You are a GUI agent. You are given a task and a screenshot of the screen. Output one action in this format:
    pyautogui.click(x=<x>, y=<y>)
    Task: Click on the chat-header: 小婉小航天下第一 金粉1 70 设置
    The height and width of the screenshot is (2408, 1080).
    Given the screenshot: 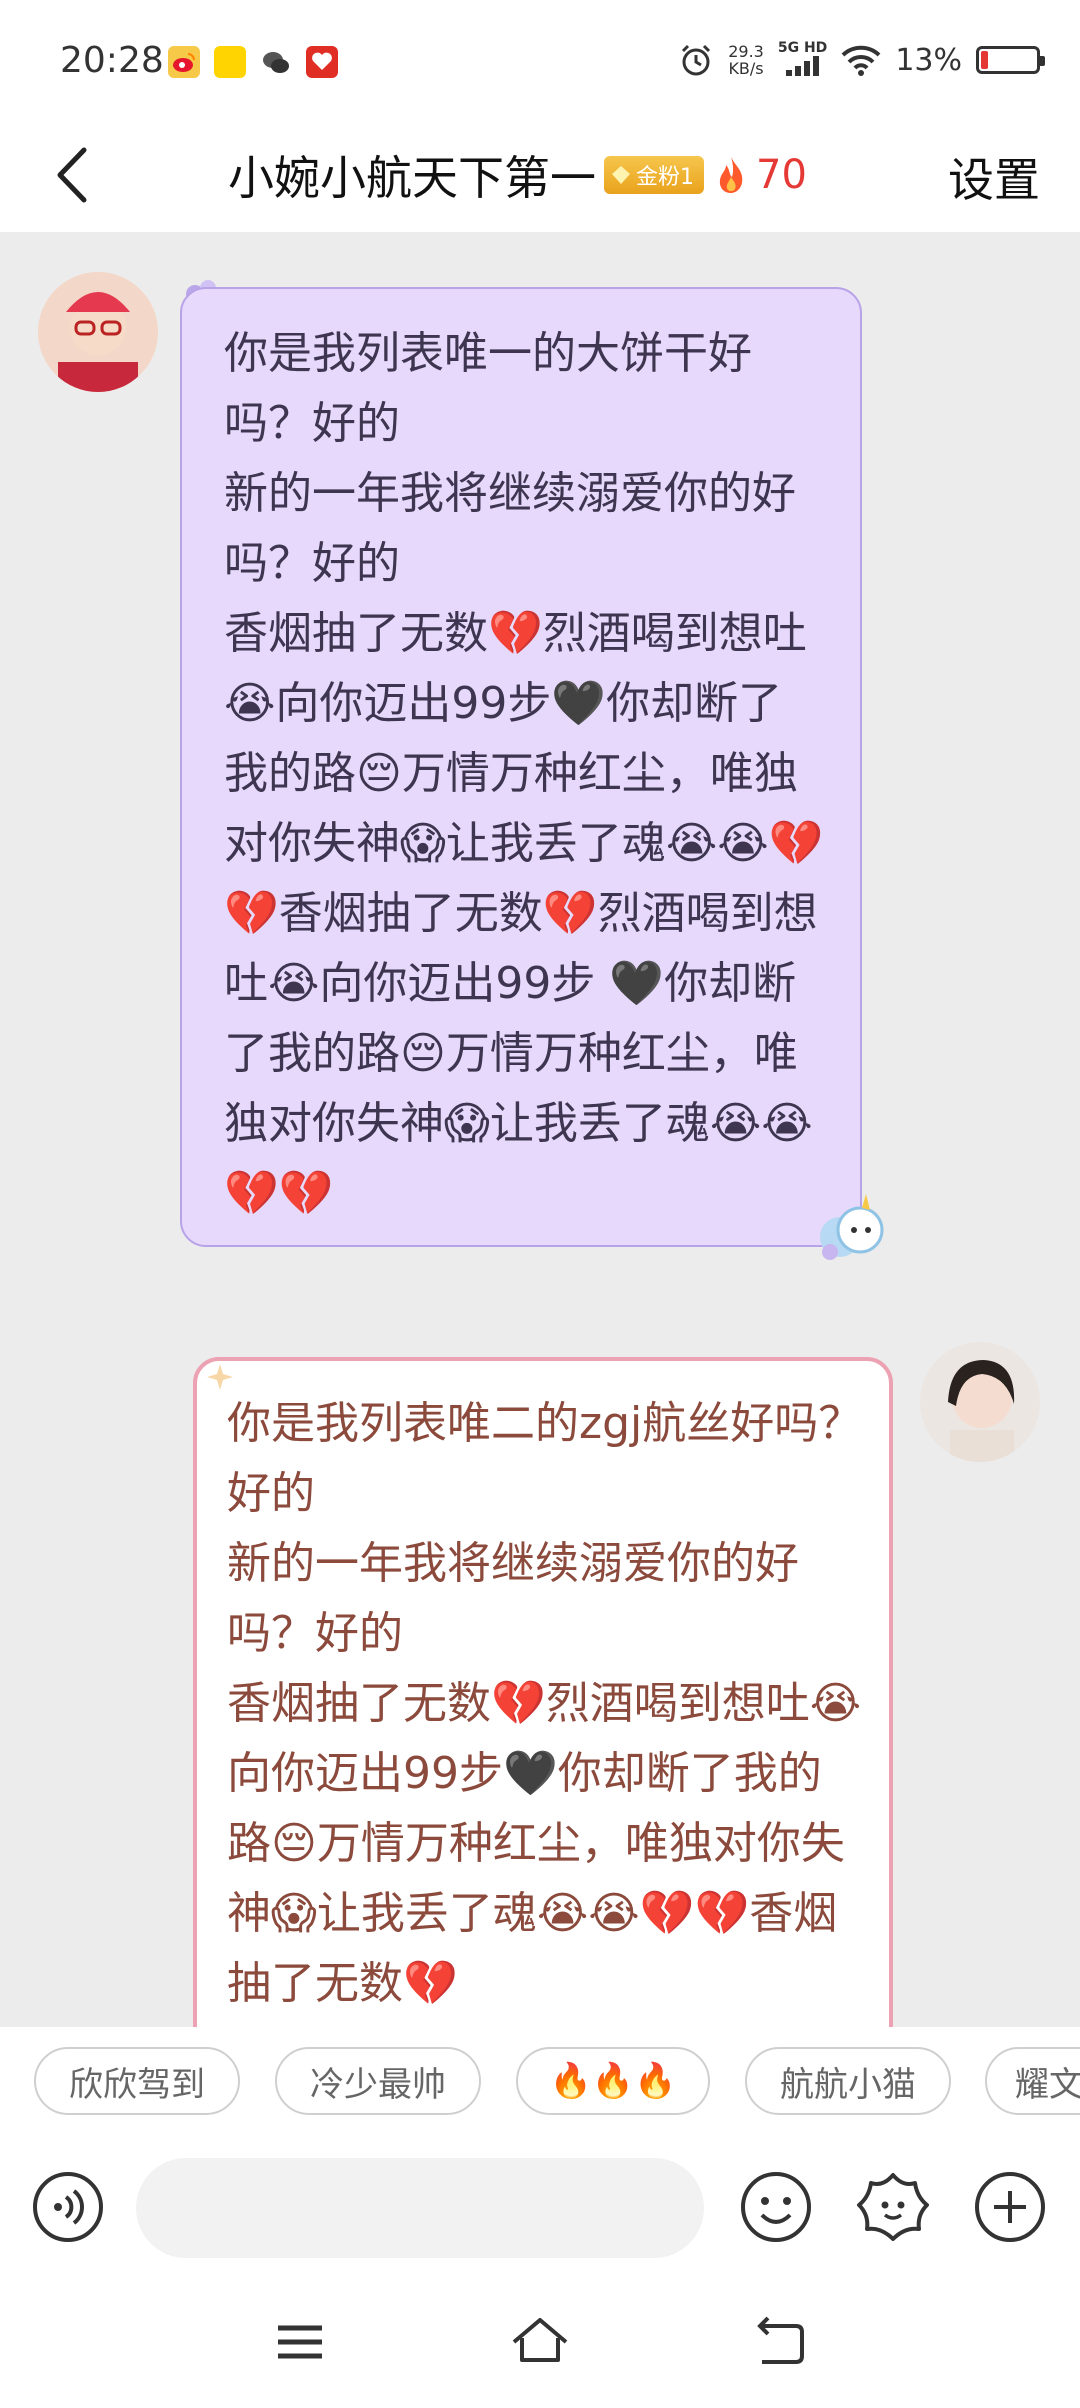 What is the action you would take?
    pyautogui.click(x=540, y=176)
    